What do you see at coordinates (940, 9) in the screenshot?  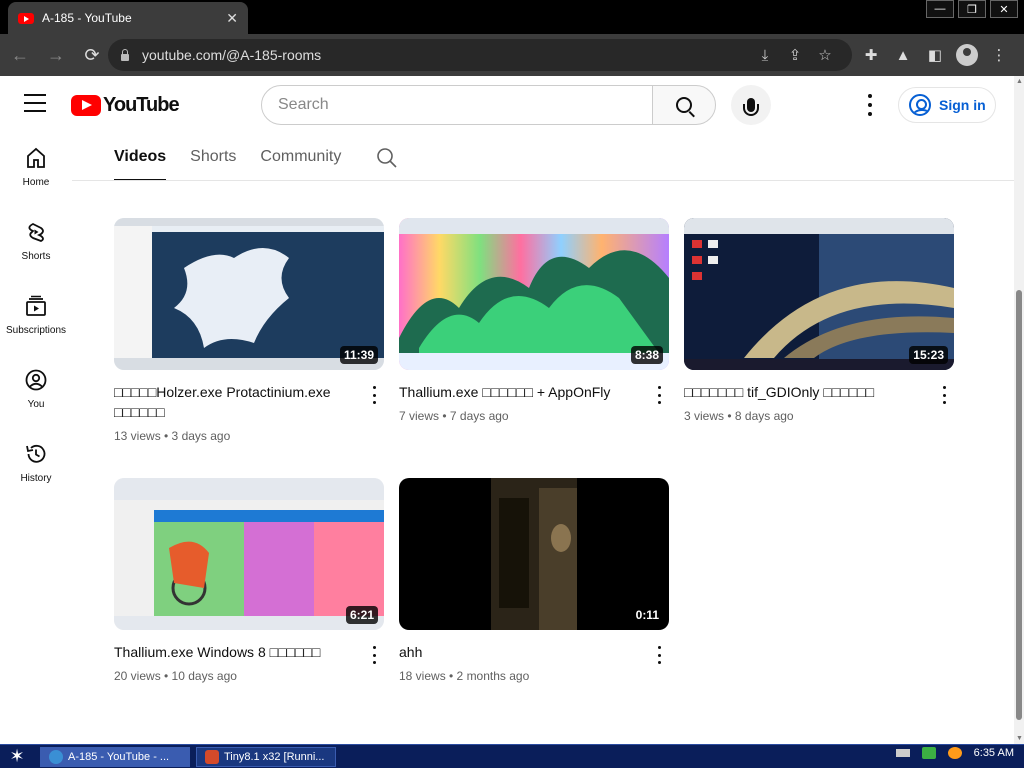 I see `minimize-button: —` at bounding box center [940, 9].